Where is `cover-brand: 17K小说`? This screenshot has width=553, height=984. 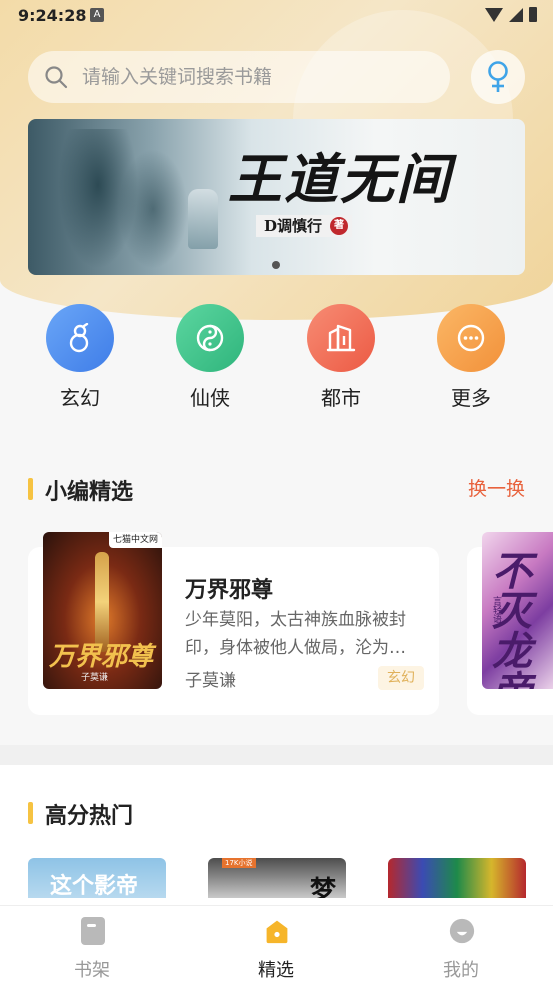 cover-brand: 17K小说 is located at coordinates (239, 863).